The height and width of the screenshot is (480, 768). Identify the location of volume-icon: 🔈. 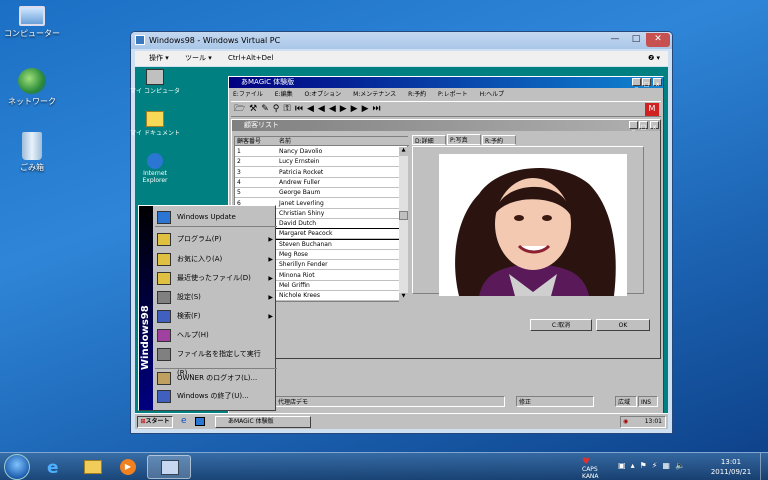
(682, 465).